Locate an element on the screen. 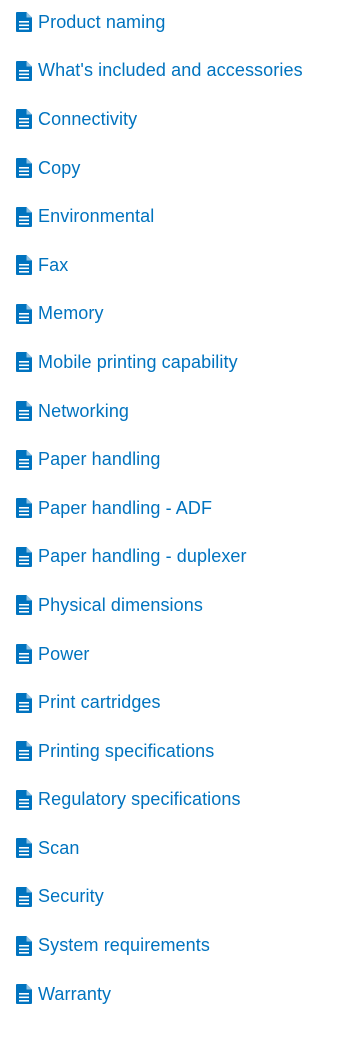 The height and width of the screenshot is (1040, 350). topic-link-fax: Fax is located at coordinates (42, 265).